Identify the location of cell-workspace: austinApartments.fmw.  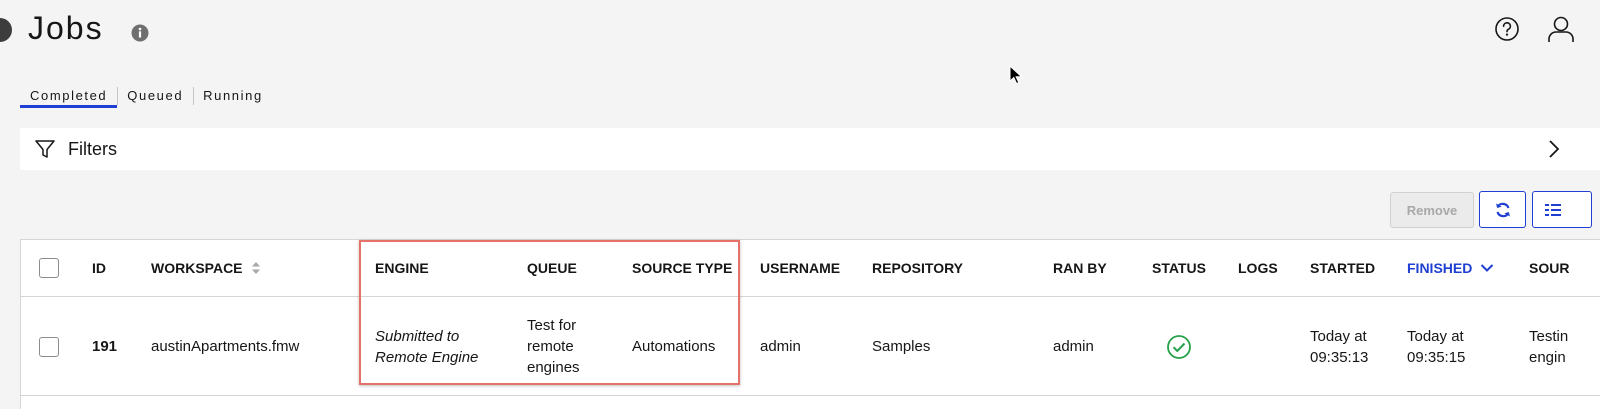
(225, 346).